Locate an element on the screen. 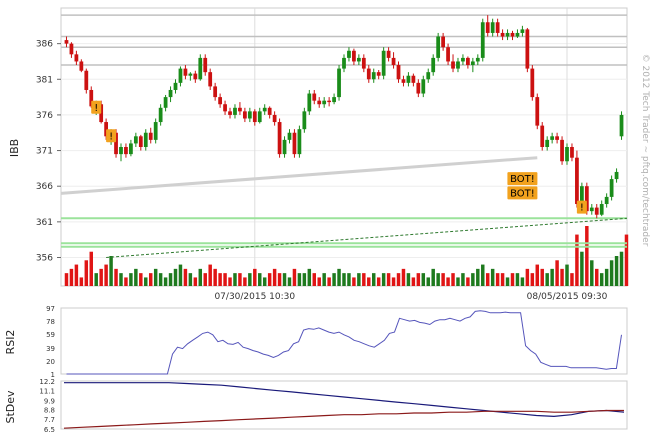 The width and height of the screenshot is (657, 448). price-tick-label: 371 is located at coordinates (44, 152).